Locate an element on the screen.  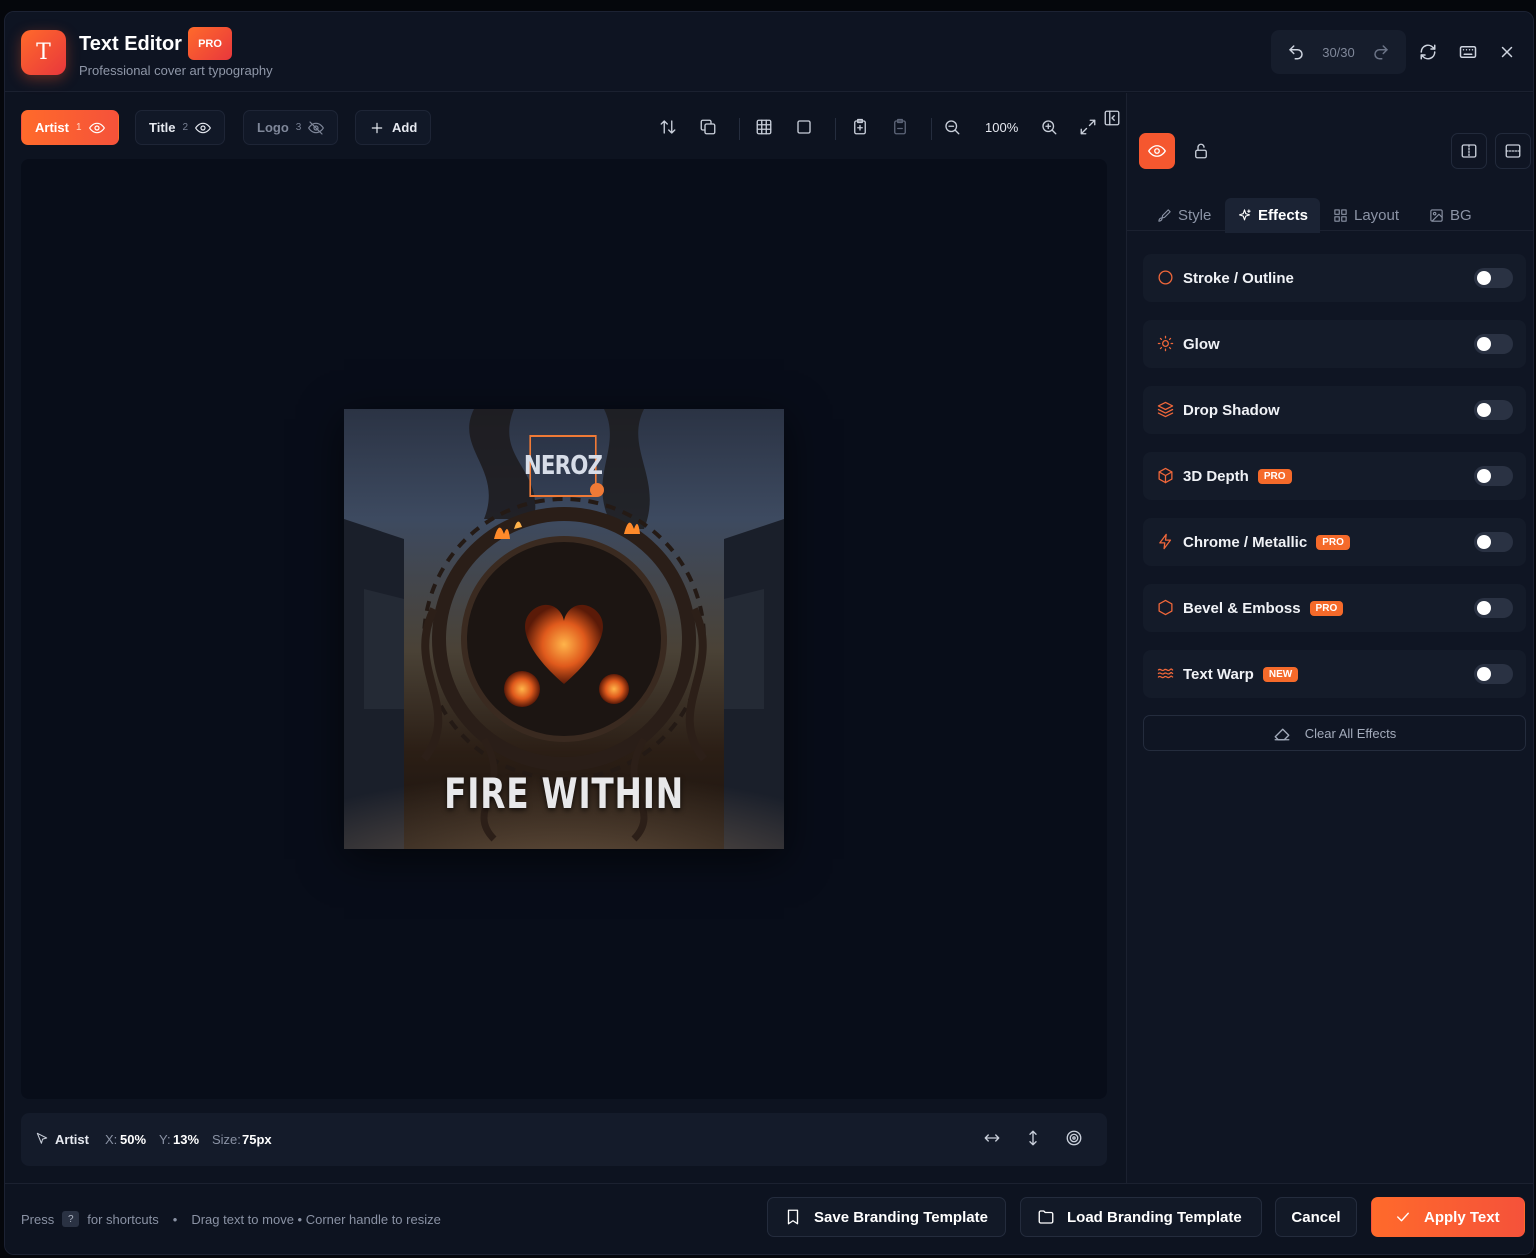
visibility-toggle-button is located at coordinates (1157, 151).